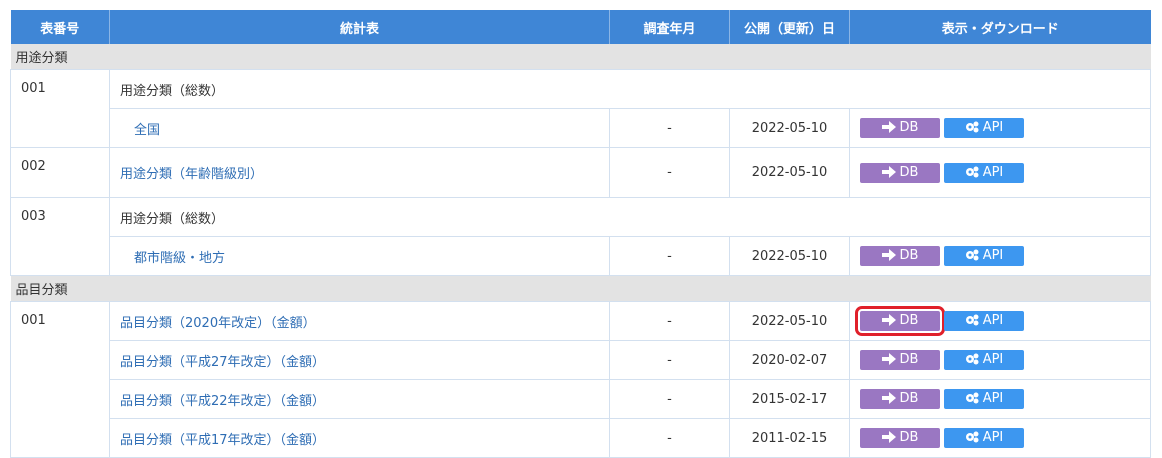  I want to click on table-header: 表番号 統計表 調査年月 公開（更新）日 表示・ダウンロード, so click(580, 27).